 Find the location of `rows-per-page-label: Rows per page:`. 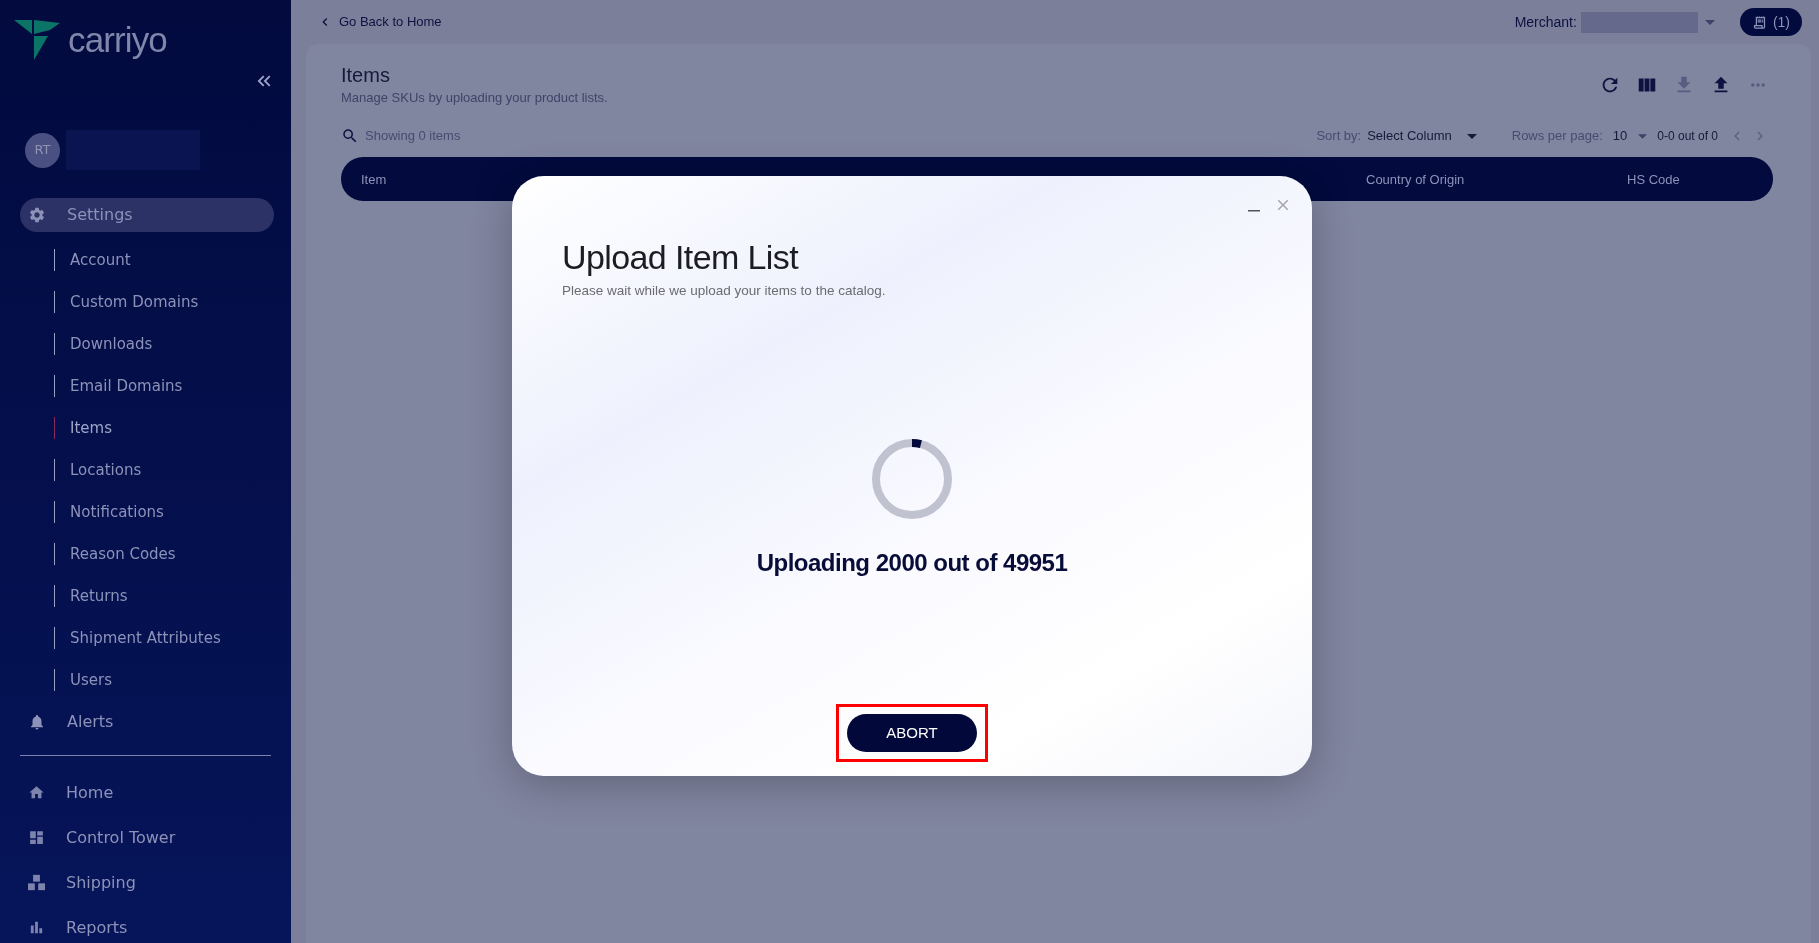

rows-per-page-label: Rows per page: is located at coordinates (1557, 136).